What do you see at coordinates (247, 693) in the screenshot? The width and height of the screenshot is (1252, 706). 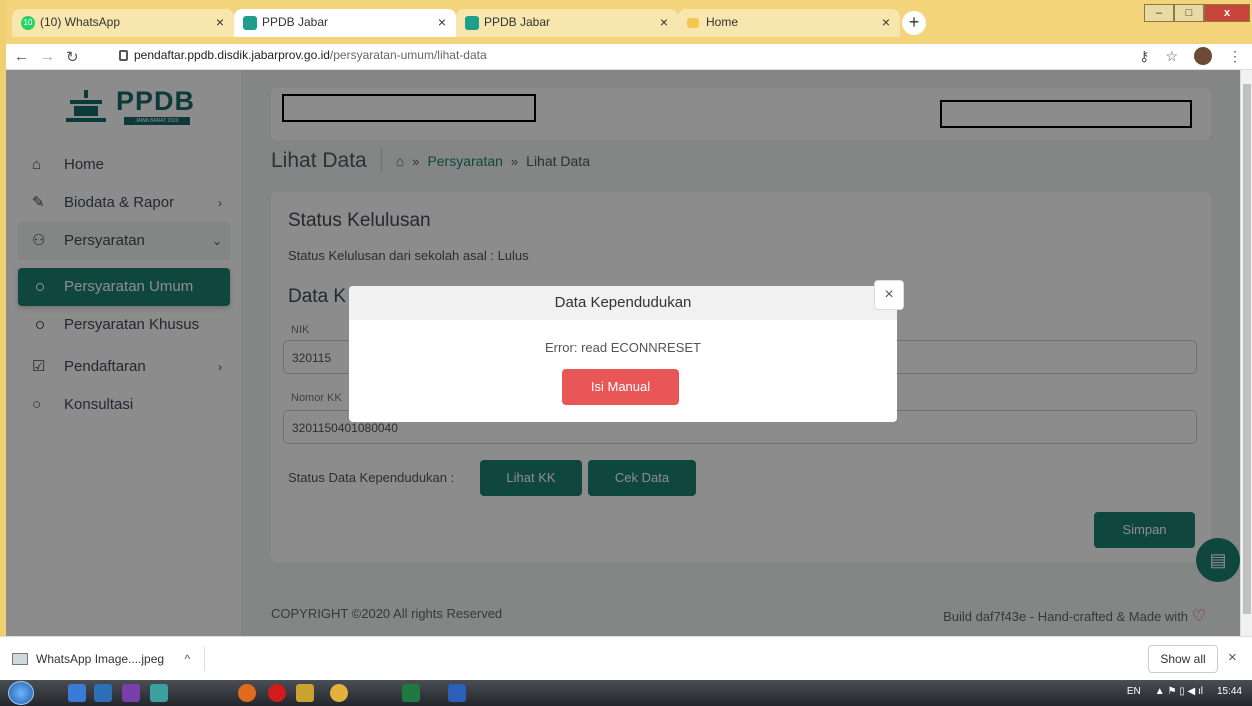 I see `firefox-icon` at bounding box center [247, 693].